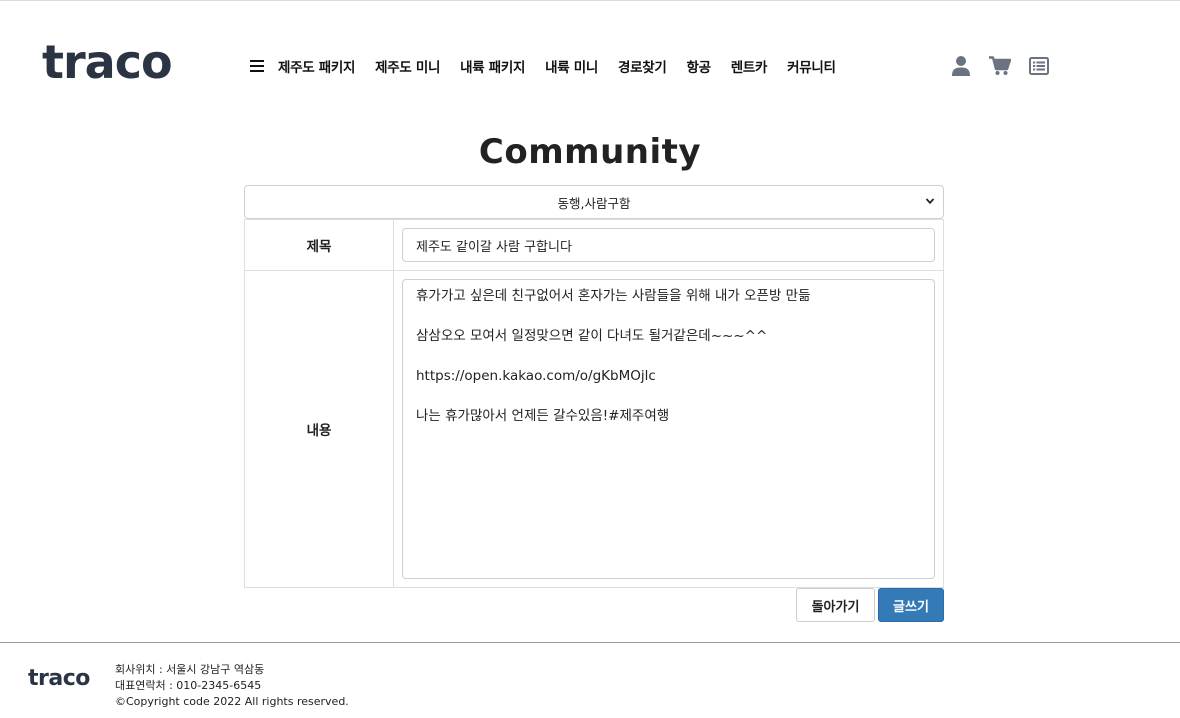  Describe the element at coordinates (961, 66) in the screenshot. I see `user-icon` at that location.